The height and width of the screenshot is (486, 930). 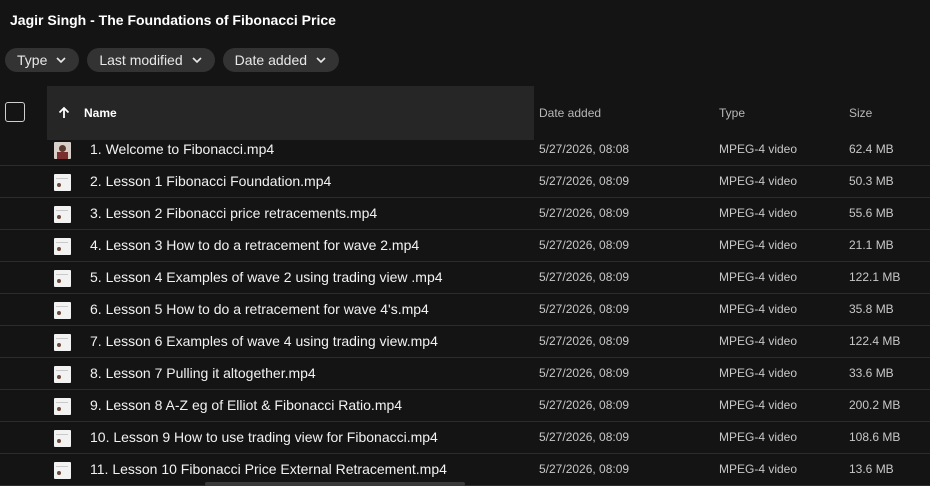 I want to click on column-header-size: Size, so click(x=860, y=113).